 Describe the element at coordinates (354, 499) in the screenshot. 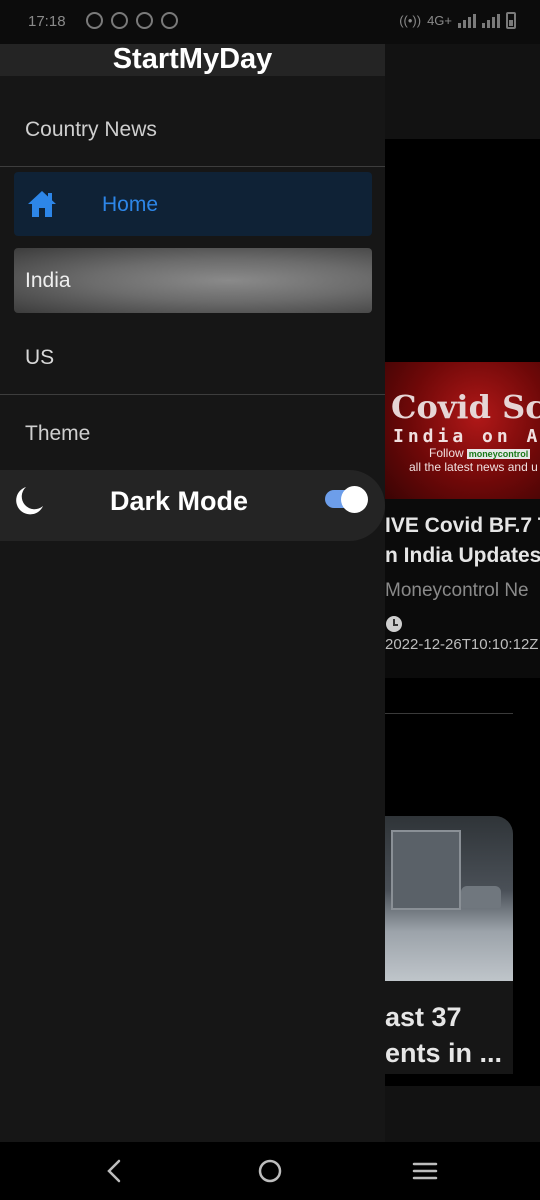

I see `toggle-knob` at that location.